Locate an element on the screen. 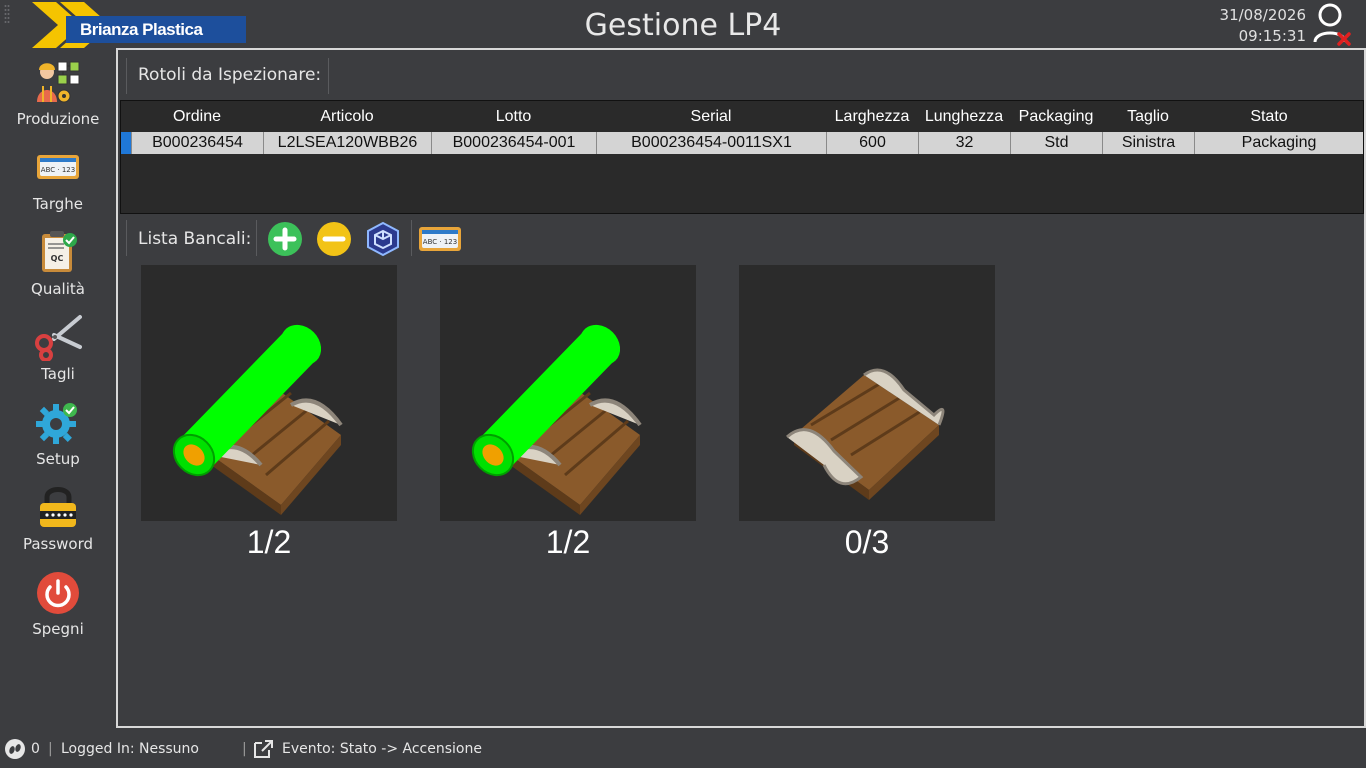 This screenshot has width=1366, height=768. event-counter: 0 is located at coordinates (35, 749).